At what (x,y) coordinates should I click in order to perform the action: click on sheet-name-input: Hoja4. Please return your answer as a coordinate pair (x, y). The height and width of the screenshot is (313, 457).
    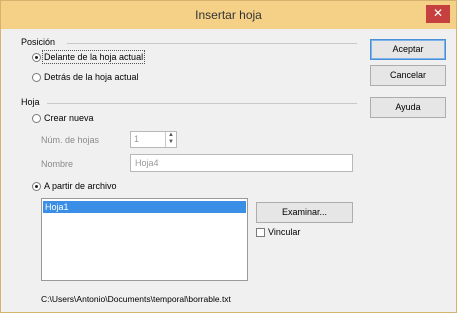
    Looking at the image, I should click on (241, 163).